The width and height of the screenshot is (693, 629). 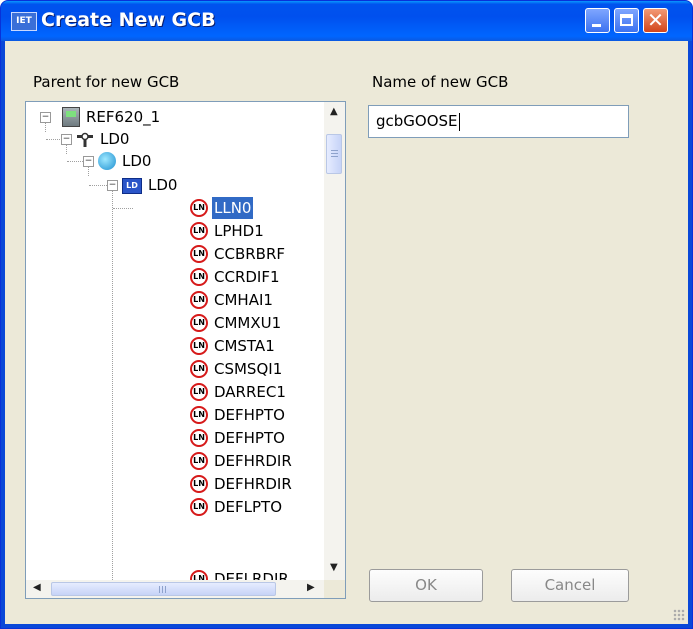 I want to click on maximize-icon, so click(x=626, y=20).